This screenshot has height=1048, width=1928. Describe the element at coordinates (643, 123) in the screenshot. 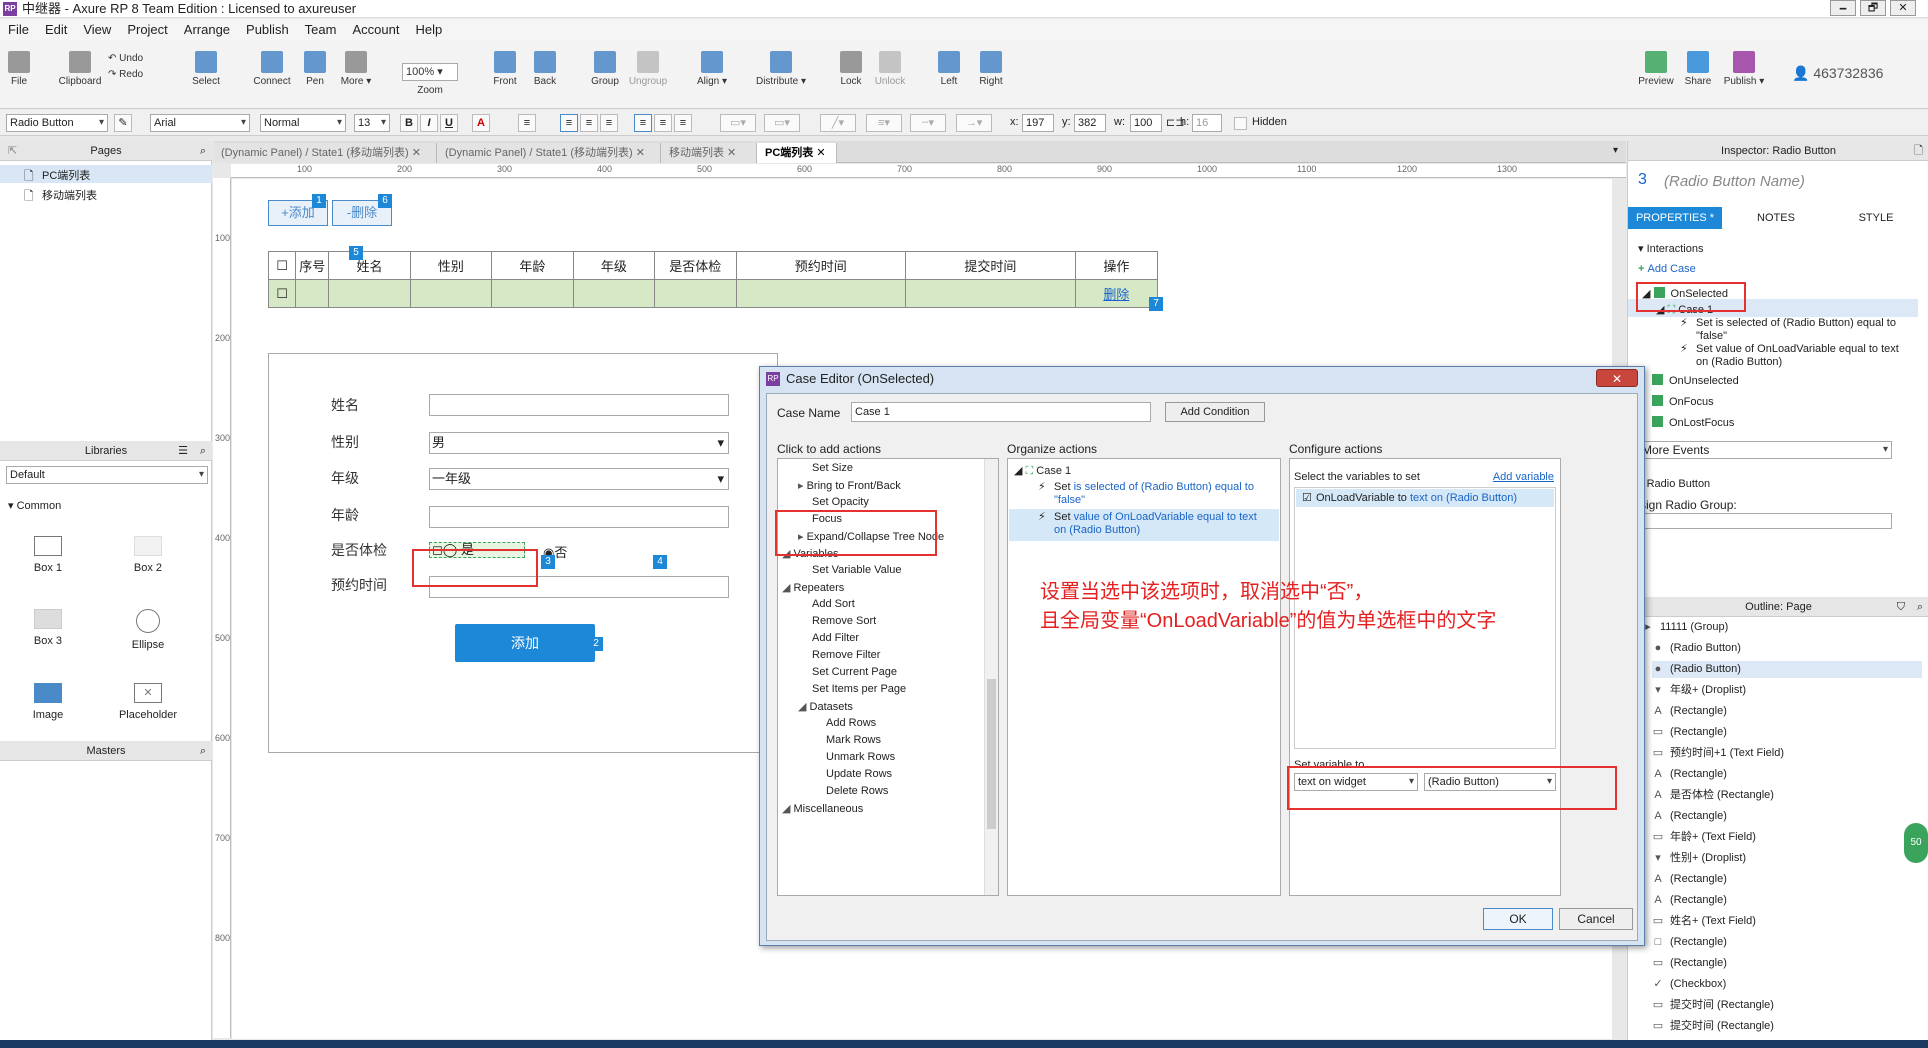

I see `align-top-icon: ≡` at that location.